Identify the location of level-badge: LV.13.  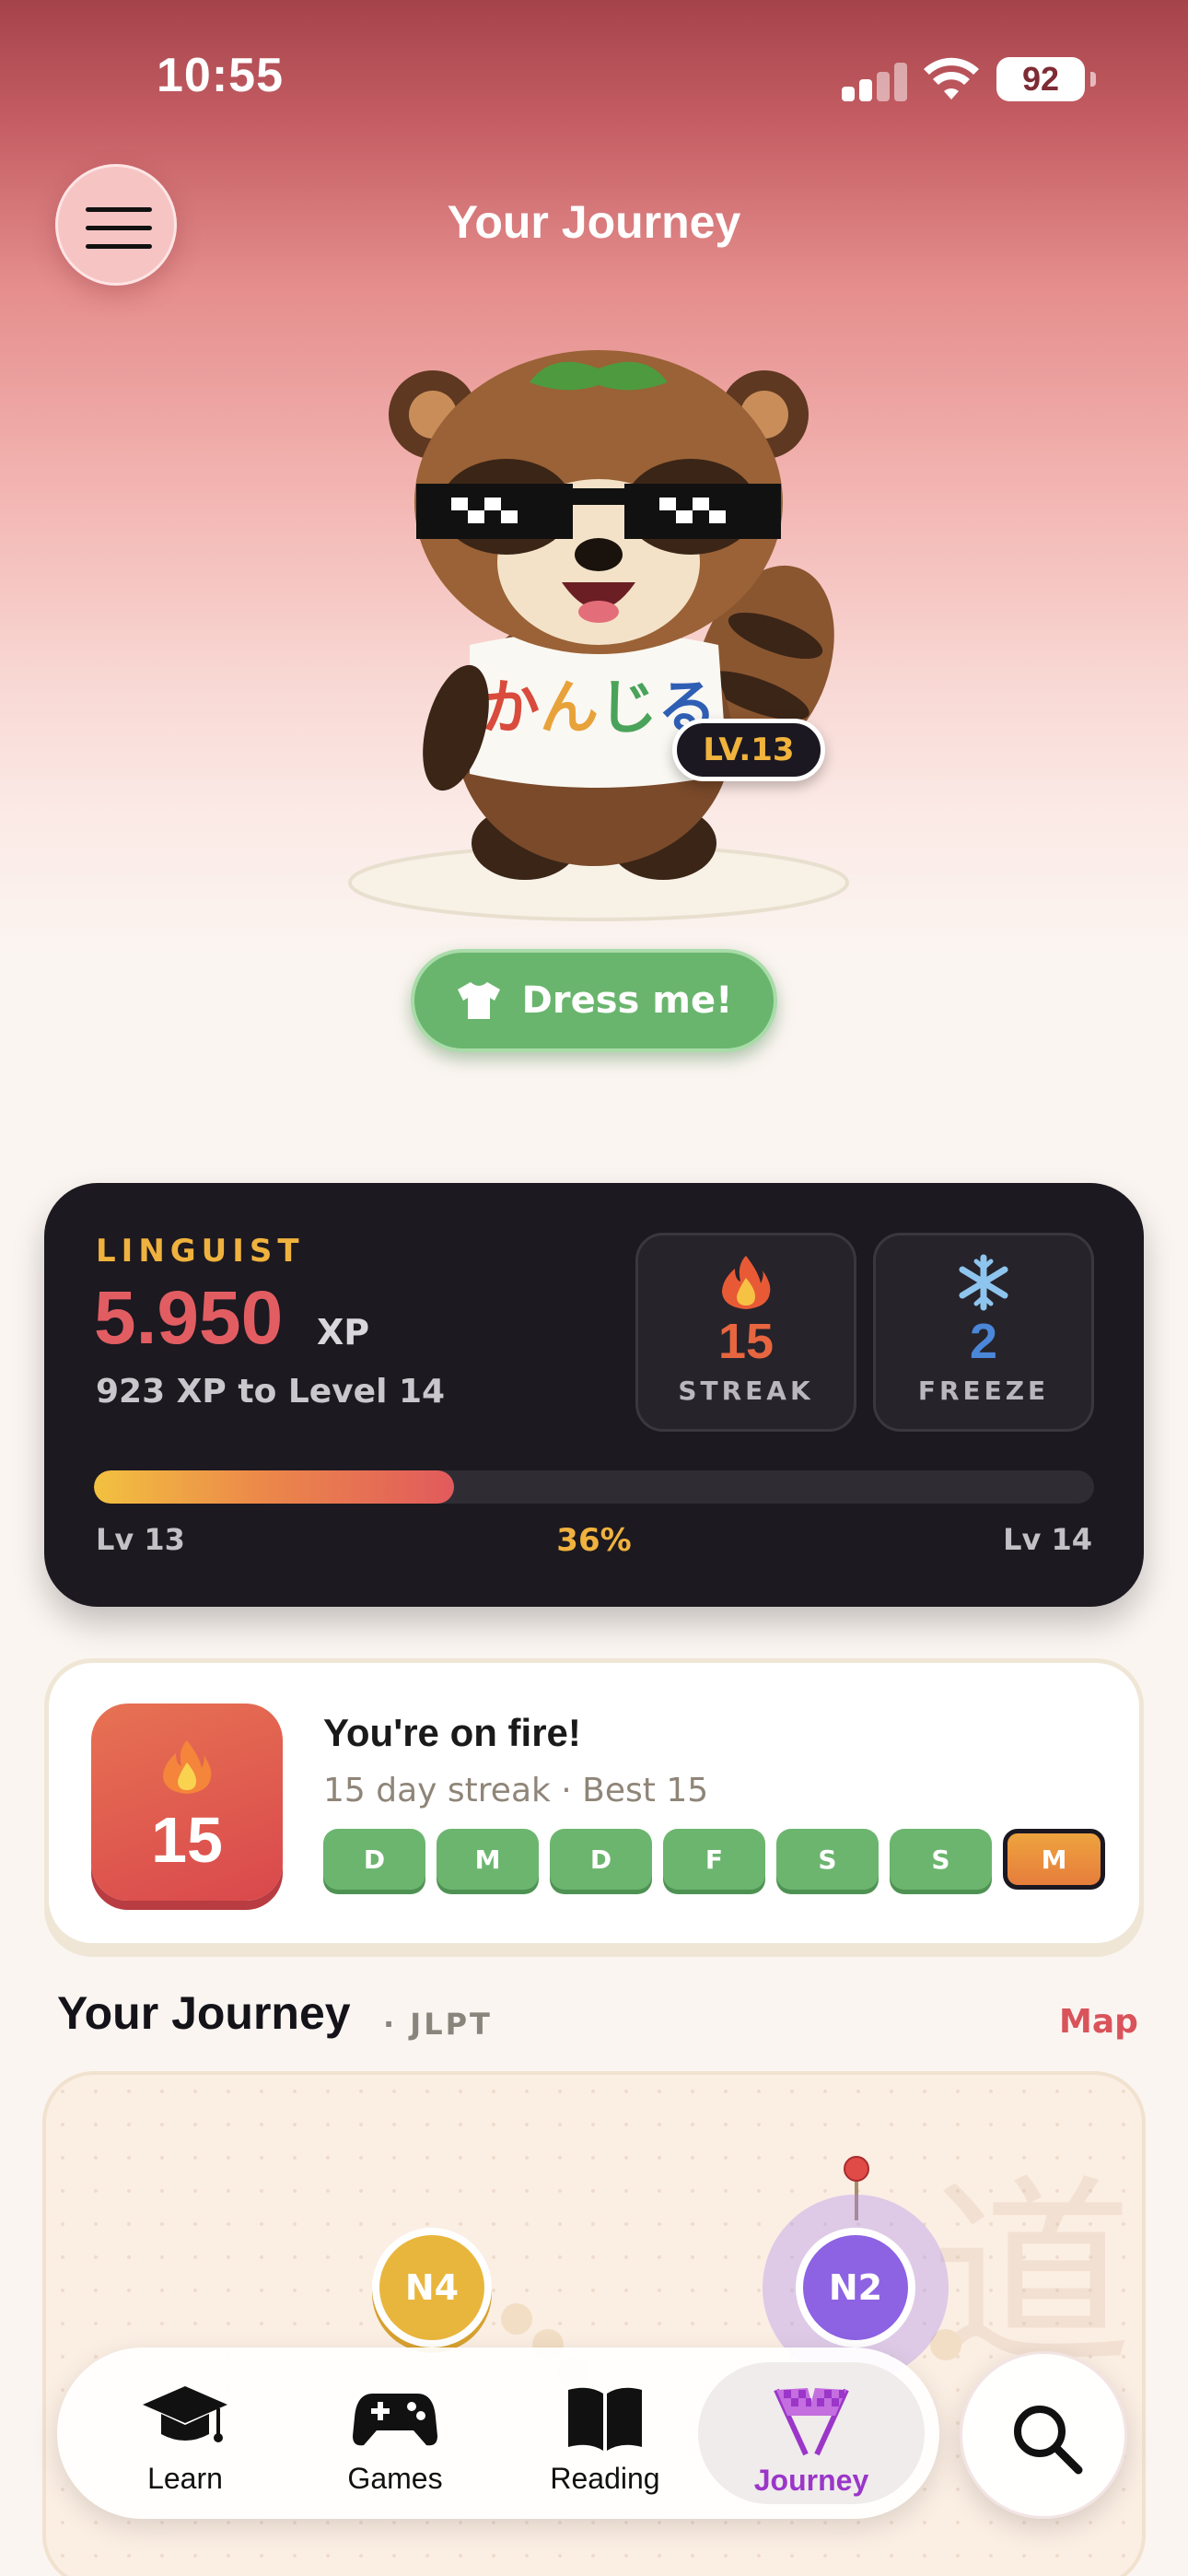
(748, 750).